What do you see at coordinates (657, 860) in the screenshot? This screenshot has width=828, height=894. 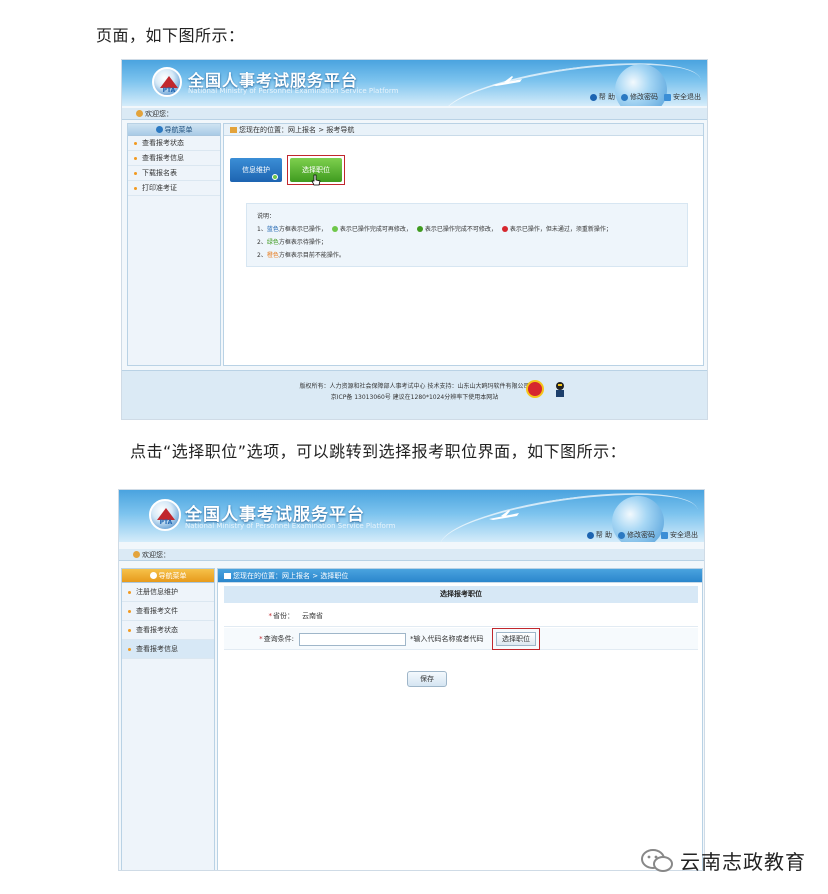 I see `wechat-icon` at bounding box center [657, 860].